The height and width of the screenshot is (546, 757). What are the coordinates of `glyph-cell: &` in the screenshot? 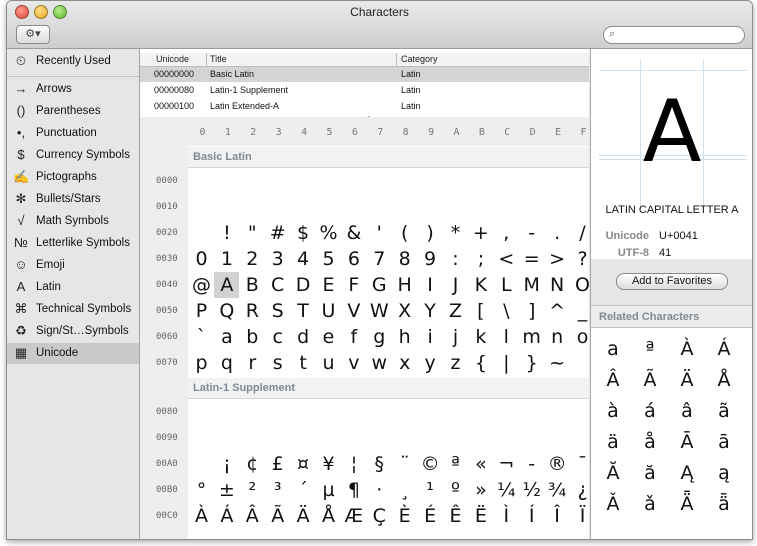 It's located at (353, 233).